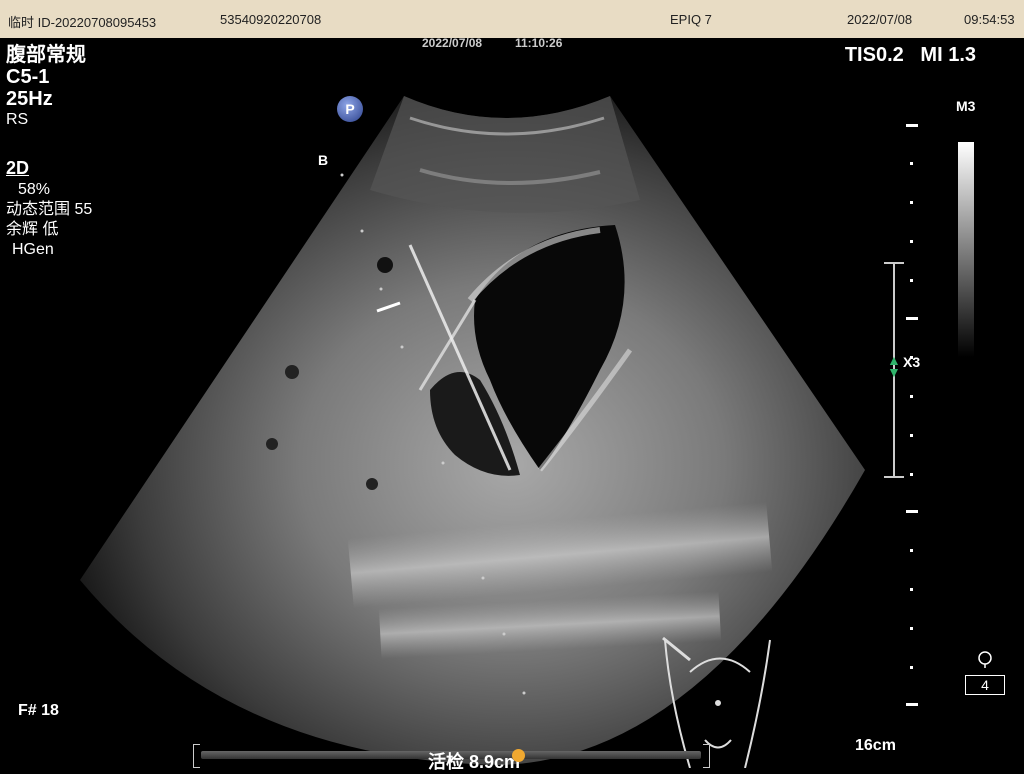  What do you see at coordinates (518, 755) in the screenshot?
I see `biopsy-slider-knob` at bounding box center [518, 755].